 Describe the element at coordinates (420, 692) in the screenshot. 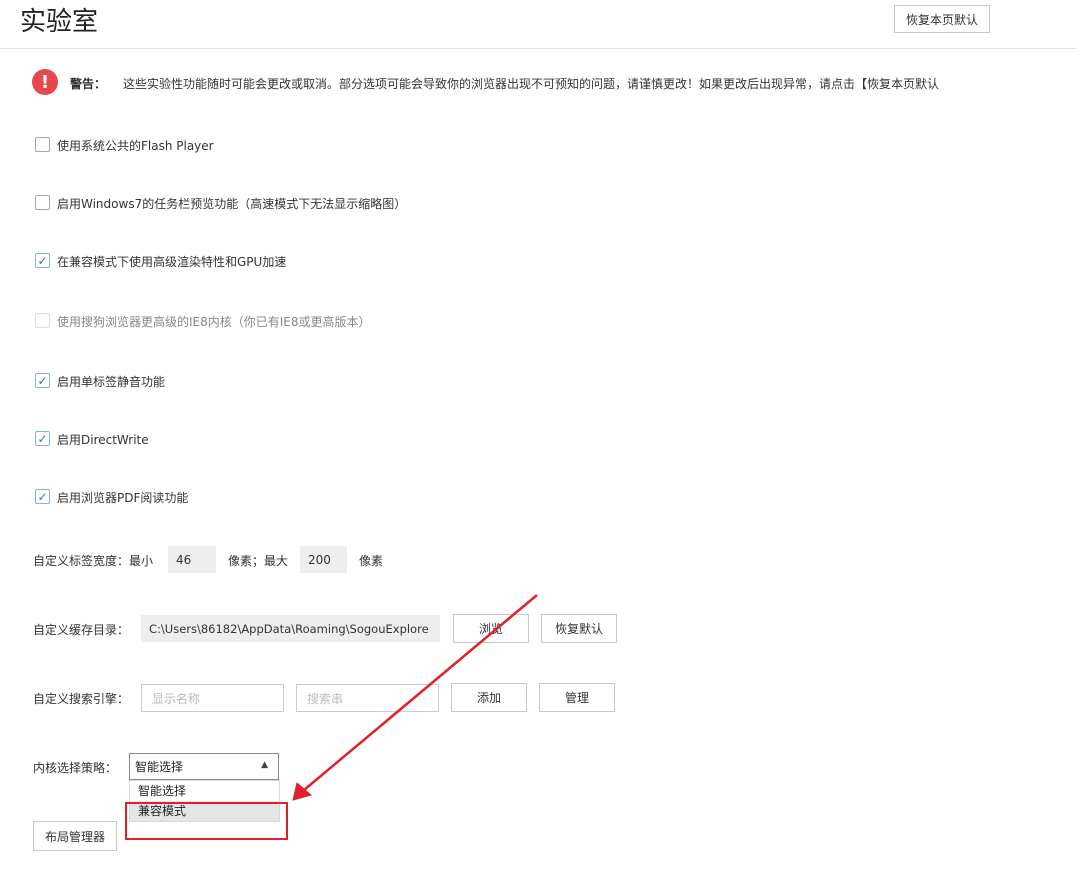

I see `arrow-shaft` at that location.